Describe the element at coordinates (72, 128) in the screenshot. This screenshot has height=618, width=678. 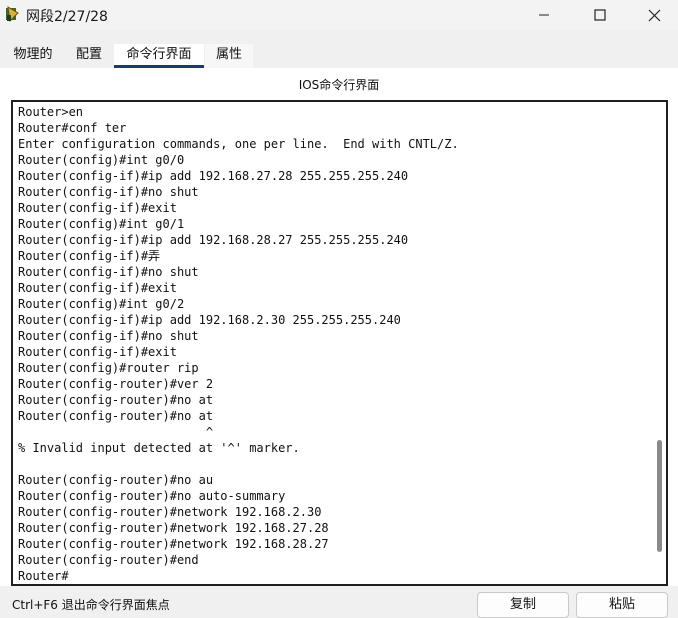
I see `console-line: Router#conf ter` at that location.